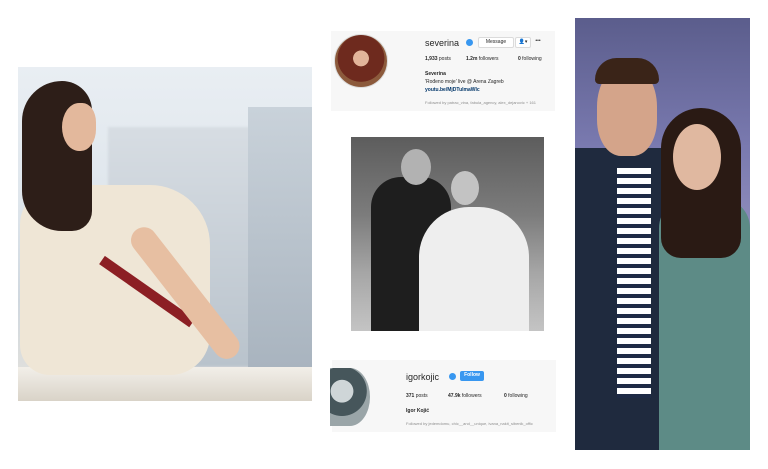  I want to click on follow-button: Follow, so click(472, 376).